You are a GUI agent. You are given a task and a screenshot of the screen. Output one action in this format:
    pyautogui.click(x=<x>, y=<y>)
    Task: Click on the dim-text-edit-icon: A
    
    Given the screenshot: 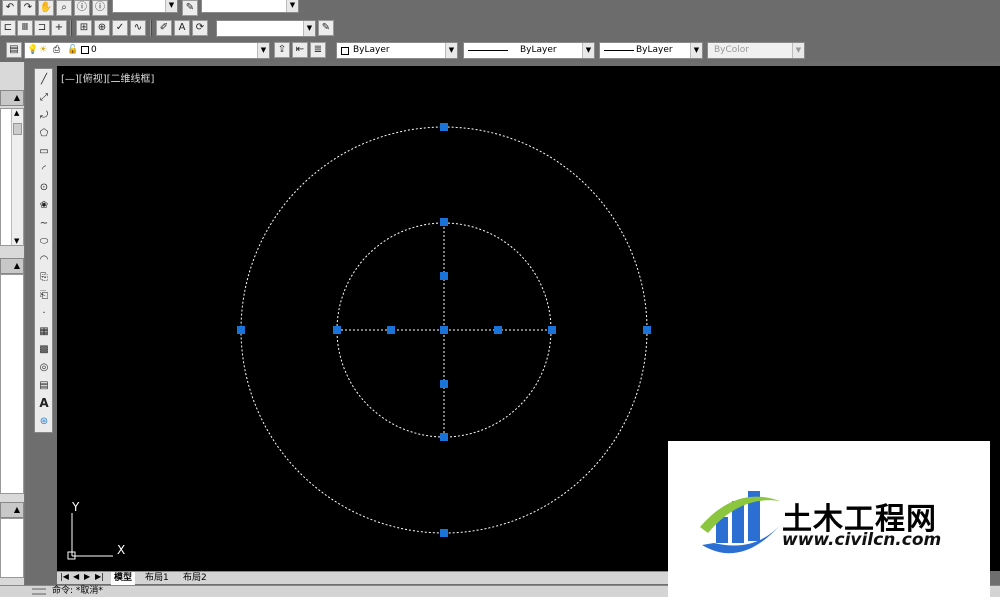 What is the action you would take?
    pyautogui.click(x=182, y=28)
    